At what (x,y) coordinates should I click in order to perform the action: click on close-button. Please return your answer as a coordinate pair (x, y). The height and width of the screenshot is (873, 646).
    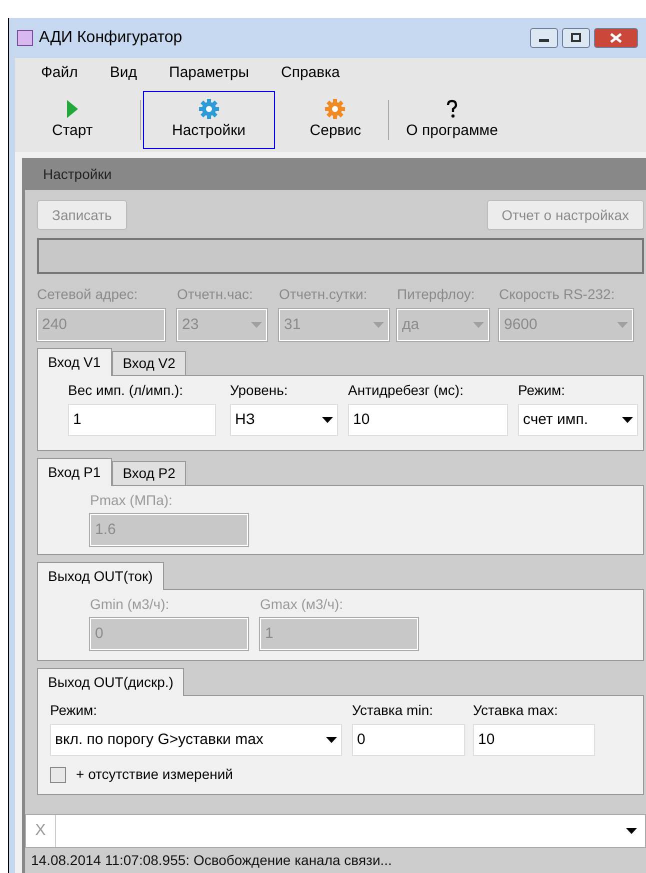
    Looking at the image, I should click on (616, 38).